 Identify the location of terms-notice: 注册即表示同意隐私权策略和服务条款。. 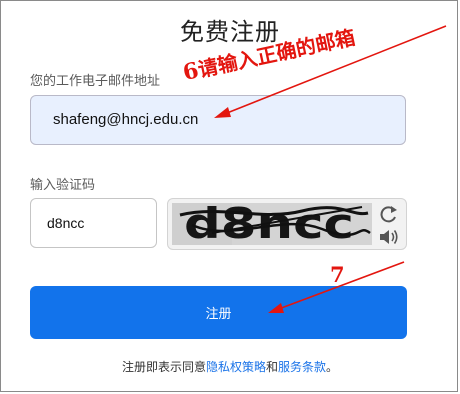
(230, 366).